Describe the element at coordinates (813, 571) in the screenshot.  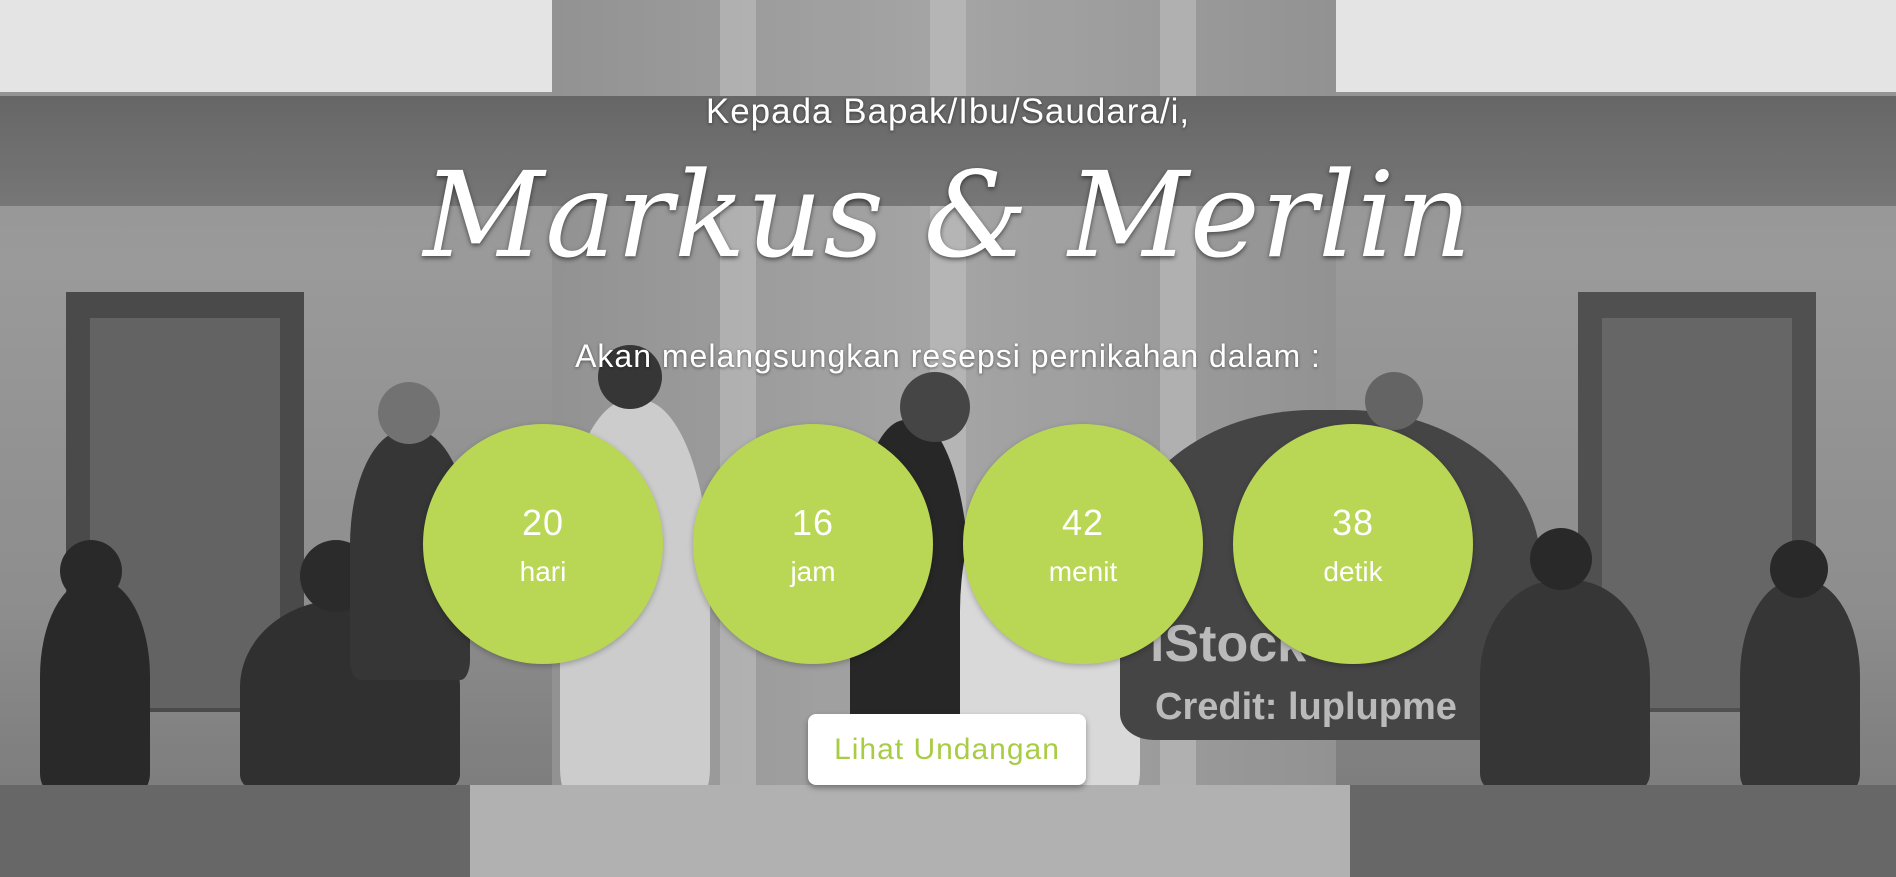
I see `countdown-hours-unit: jam` at that location.